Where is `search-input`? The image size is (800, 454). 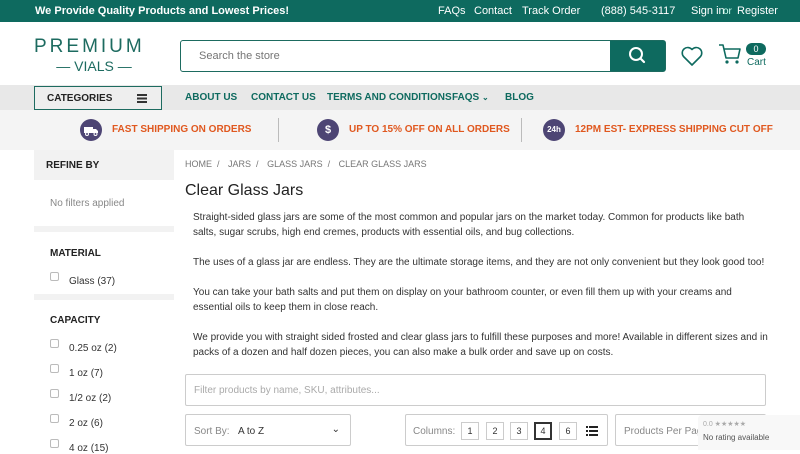
search-input is located at coordinates (396, 56).